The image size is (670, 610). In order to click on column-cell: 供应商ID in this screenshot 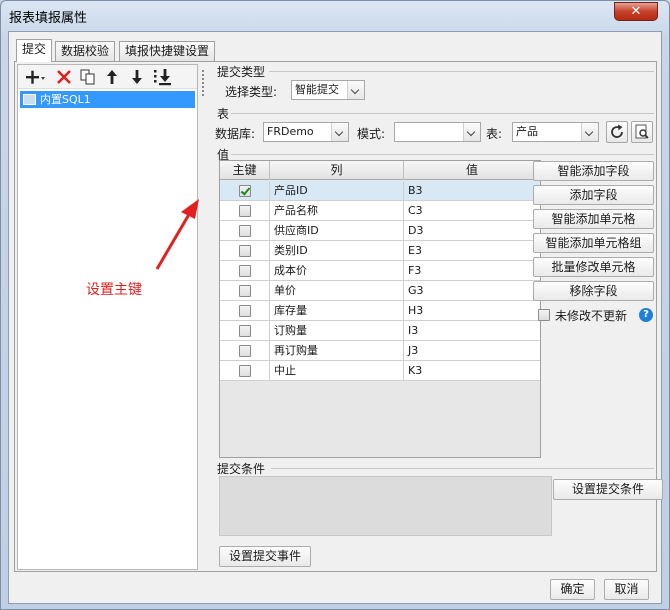, I will do `click(337, 231)`.